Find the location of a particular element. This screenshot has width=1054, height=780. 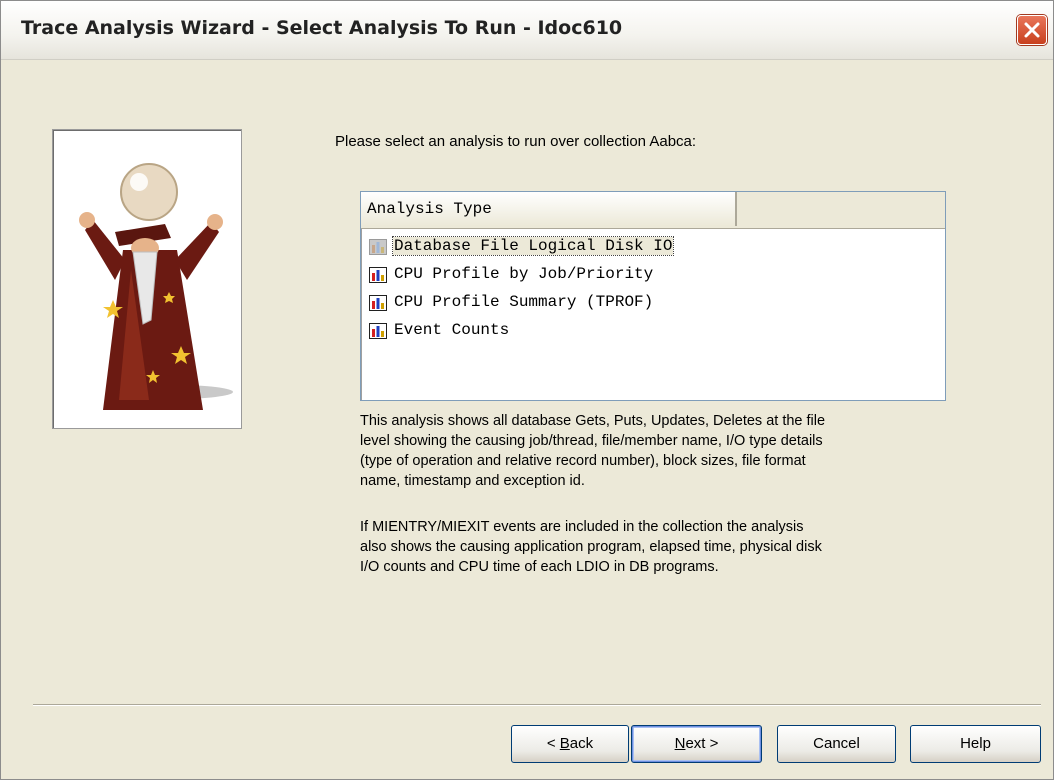

close-icon is located at coordinates (1032, 30).